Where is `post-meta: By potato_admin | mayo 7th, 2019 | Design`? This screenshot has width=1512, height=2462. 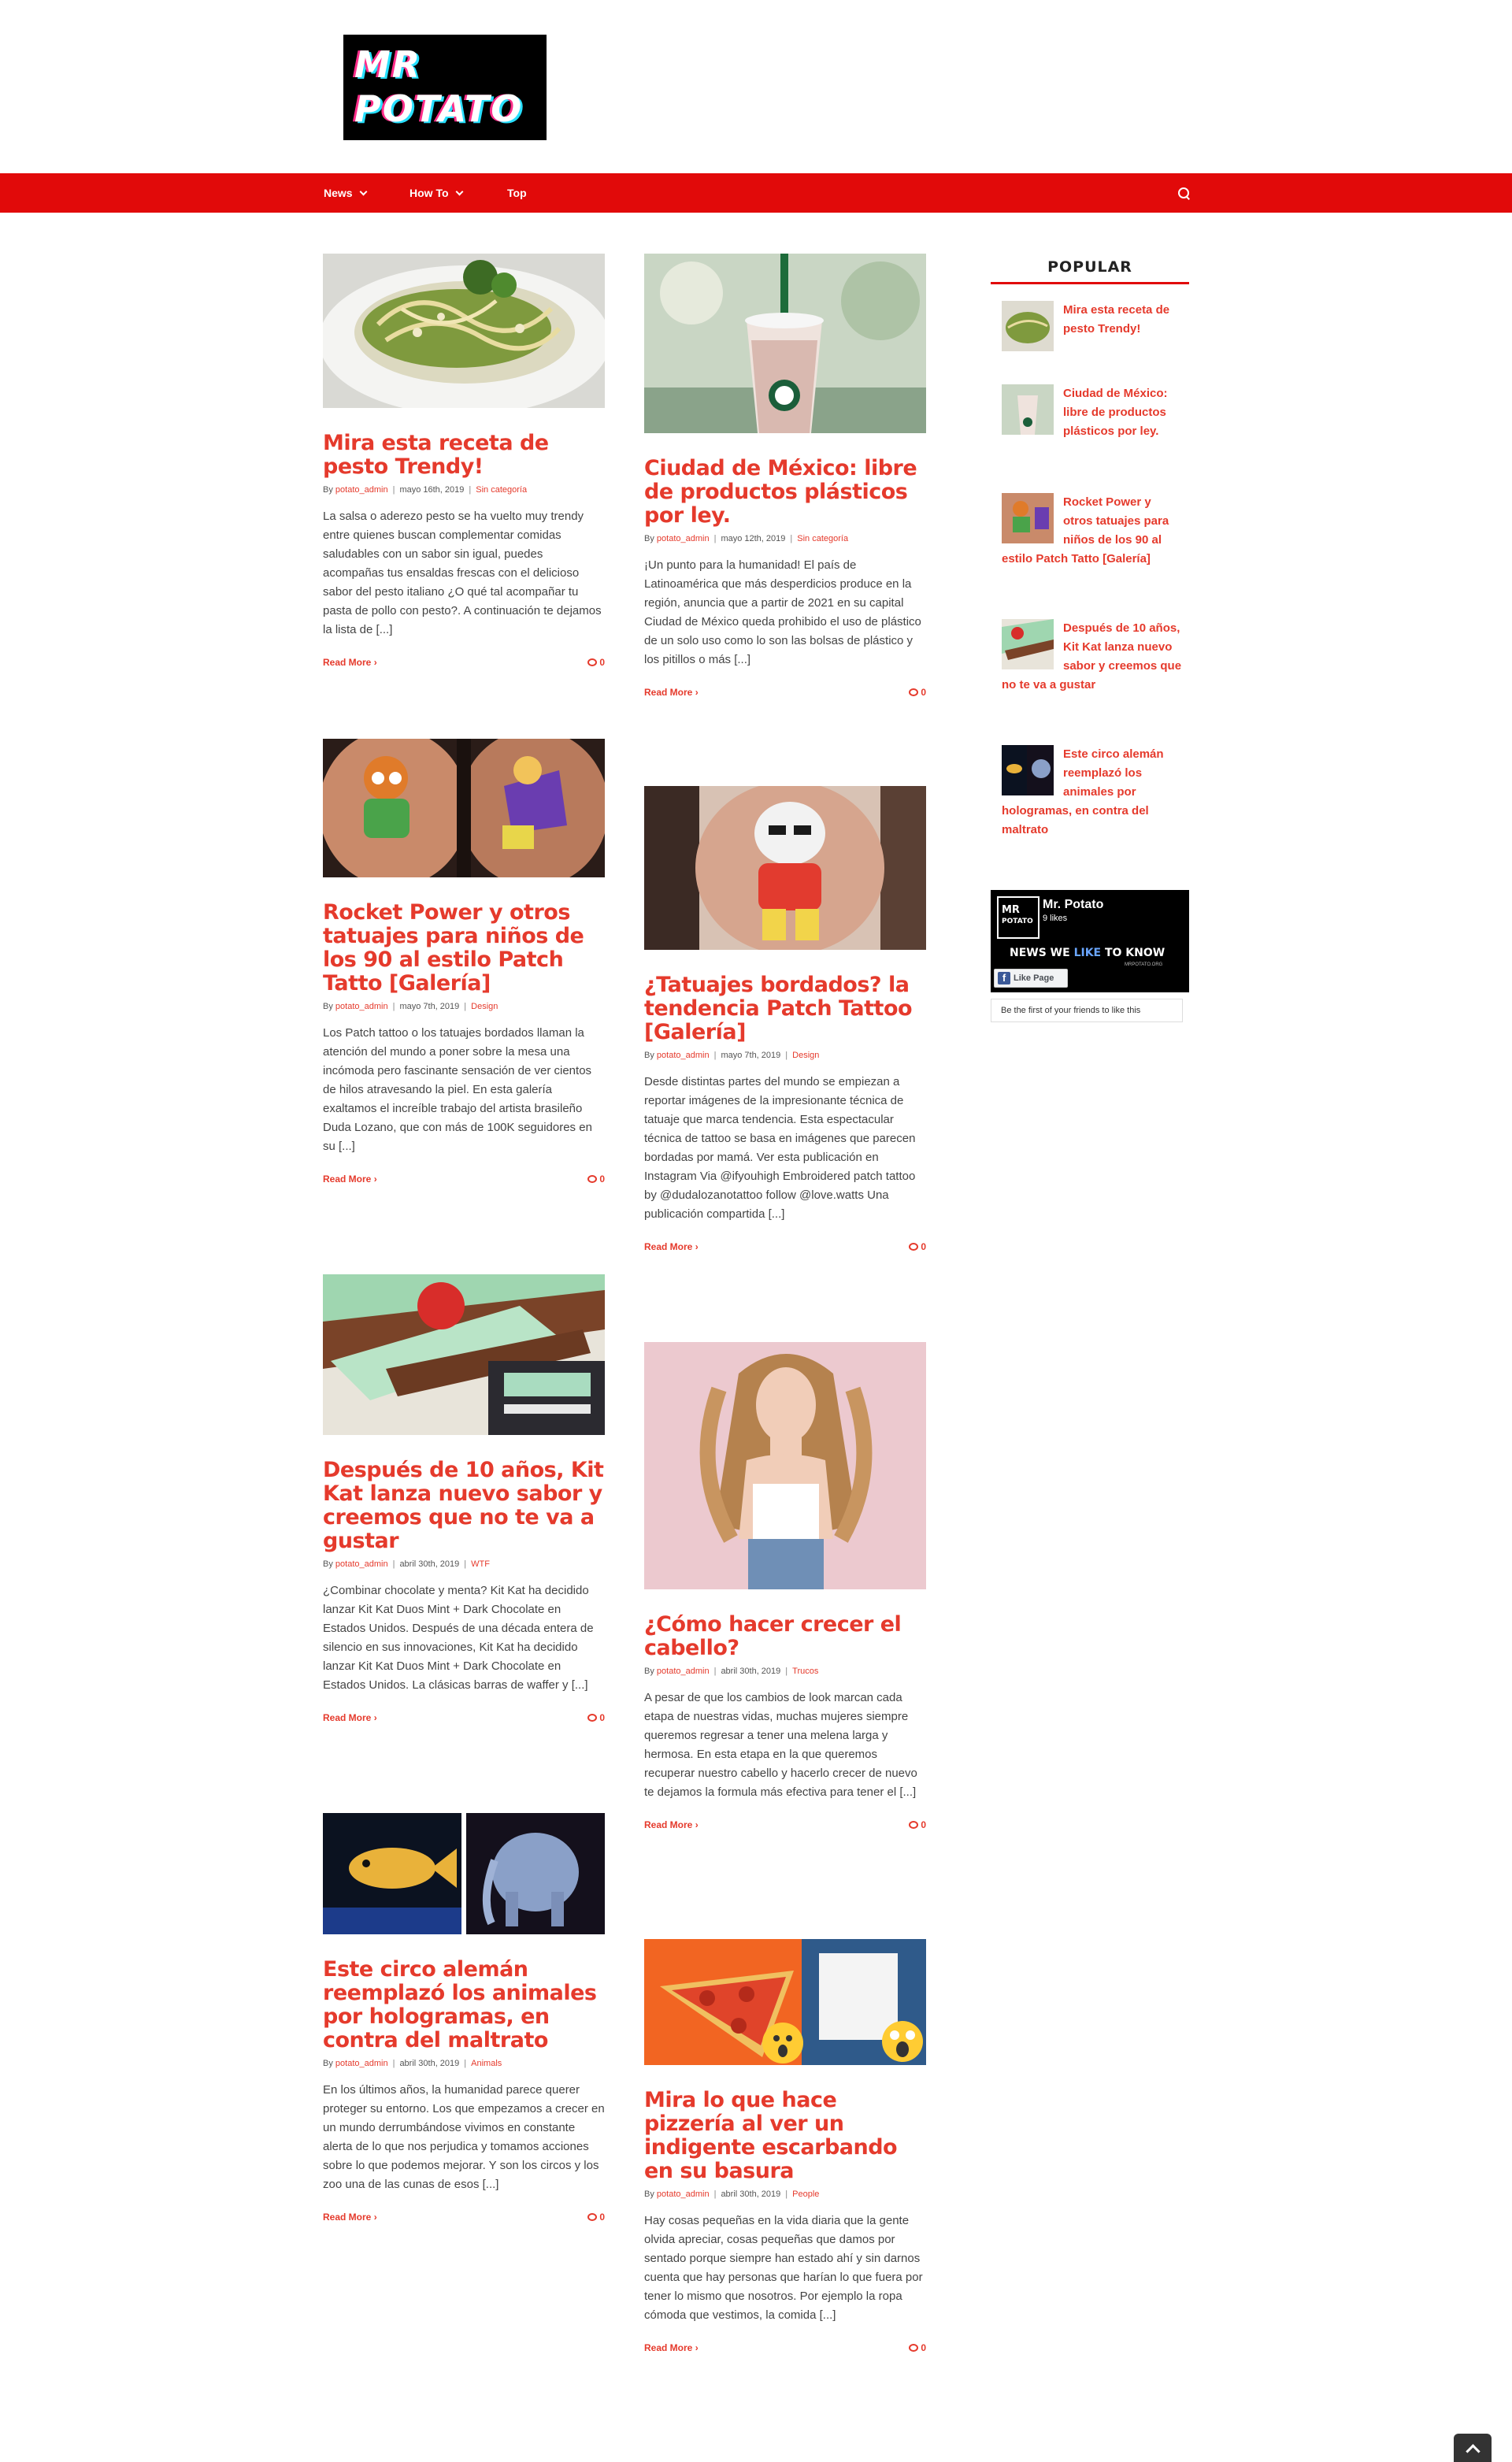 post-meta: By potato_admin | mayo 7th, 2019 | Design is located at coordinates (410, 1006).